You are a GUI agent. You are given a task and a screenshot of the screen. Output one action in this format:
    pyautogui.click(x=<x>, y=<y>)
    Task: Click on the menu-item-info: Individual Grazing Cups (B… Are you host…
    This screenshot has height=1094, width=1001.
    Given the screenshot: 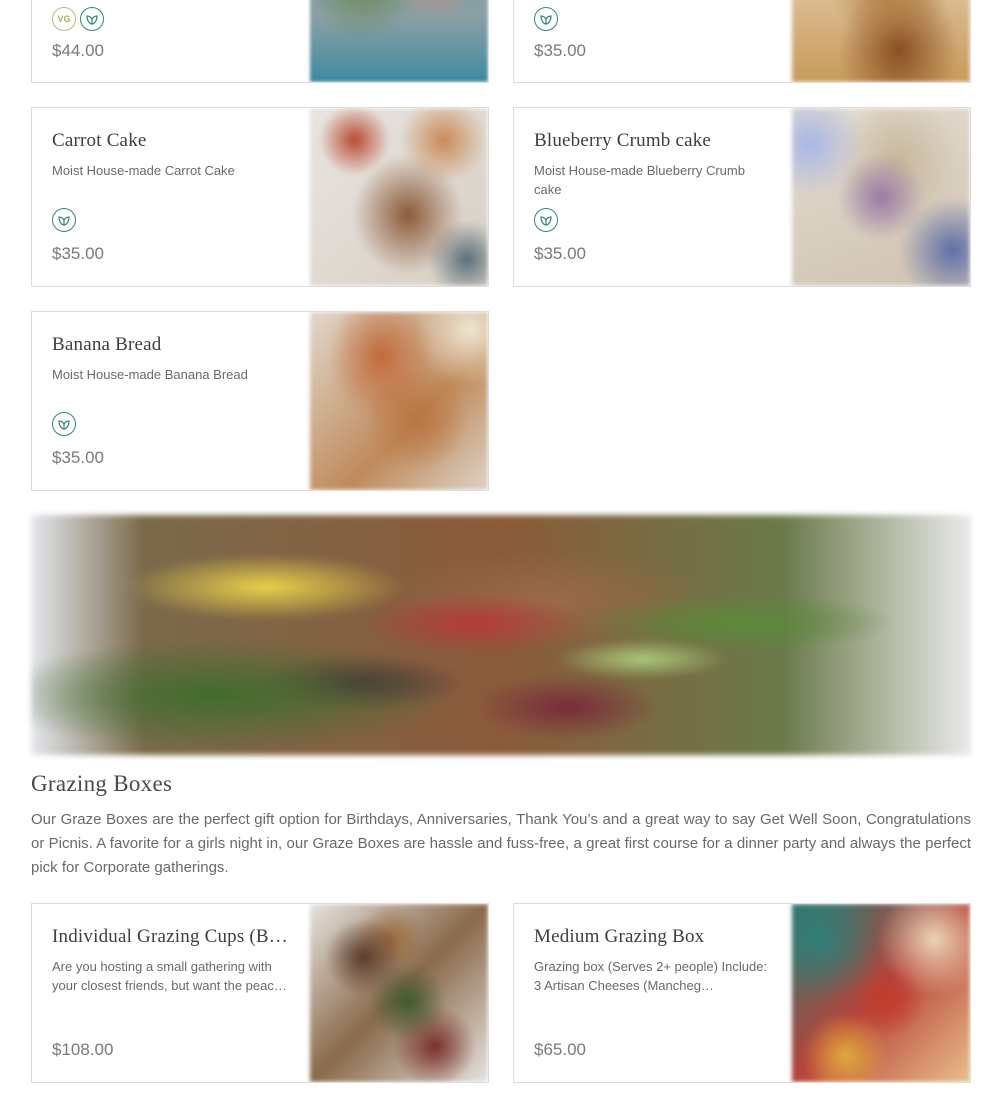 What is the action you would take?
    pyautogui.click(x=177, y=993)
    